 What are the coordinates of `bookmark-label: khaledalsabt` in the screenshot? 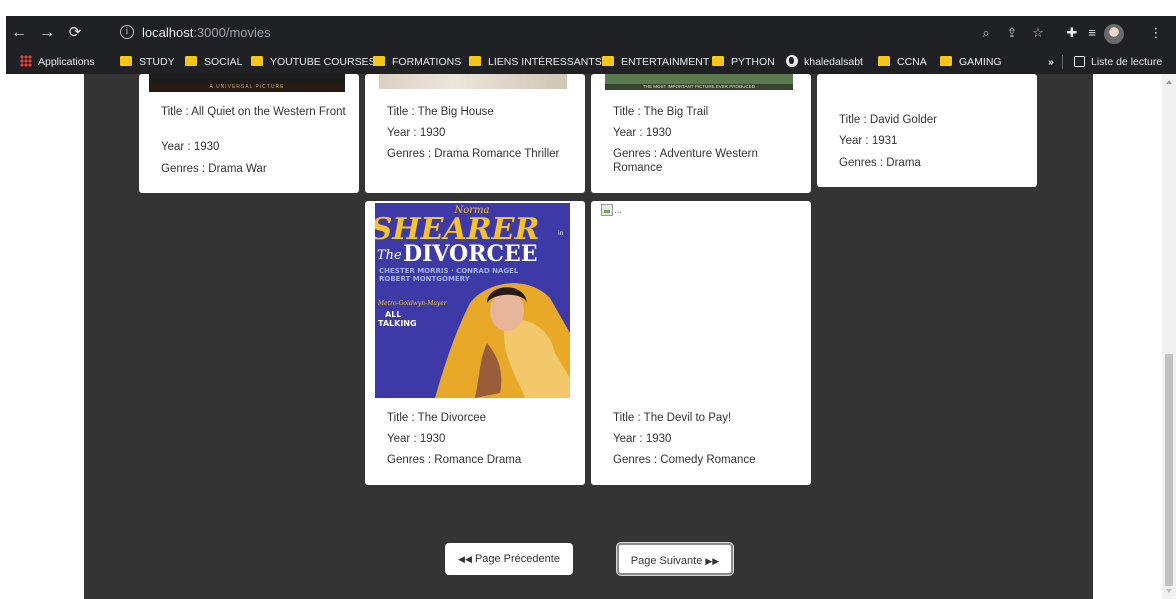 It's located at (833, 62).